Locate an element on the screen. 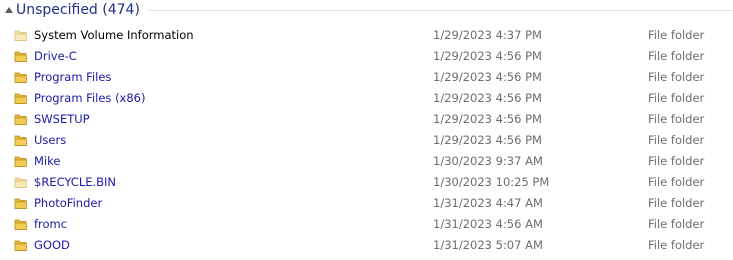 Image resolution: width=733 pixels, height=260 pixels. date-modified: 1/31/2023 5:07 AM is located at coordinates (488, 245).